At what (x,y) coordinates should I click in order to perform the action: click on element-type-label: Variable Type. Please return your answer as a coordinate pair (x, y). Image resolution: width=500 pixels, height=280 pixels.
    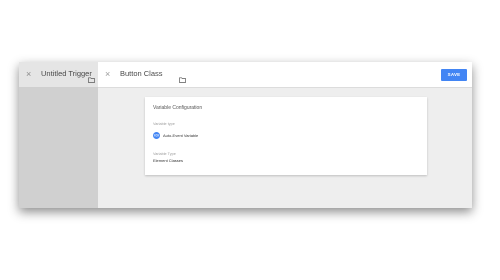
    Looking at the image, I should click on (164, 154).